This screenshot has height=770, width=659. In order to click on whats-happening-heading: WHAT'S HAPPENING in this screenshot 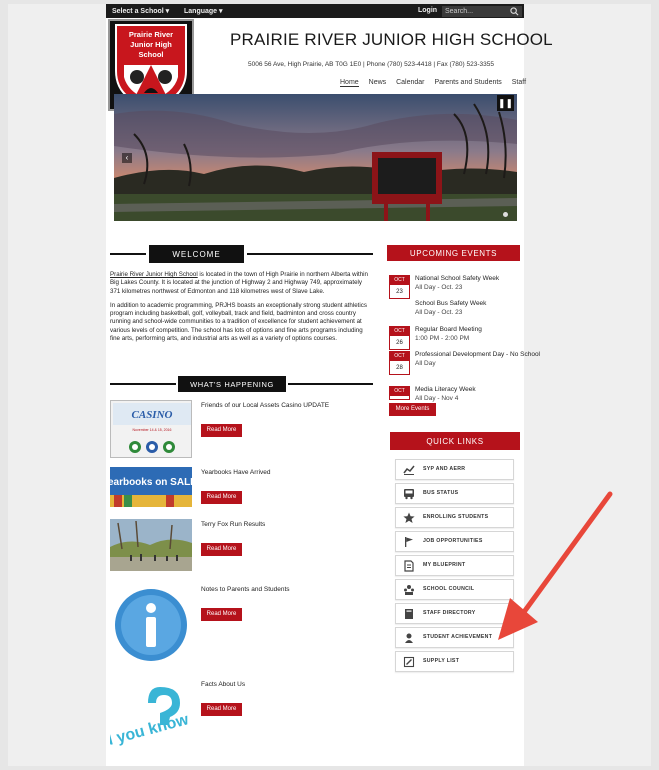, I will do `click(232, 384)`.